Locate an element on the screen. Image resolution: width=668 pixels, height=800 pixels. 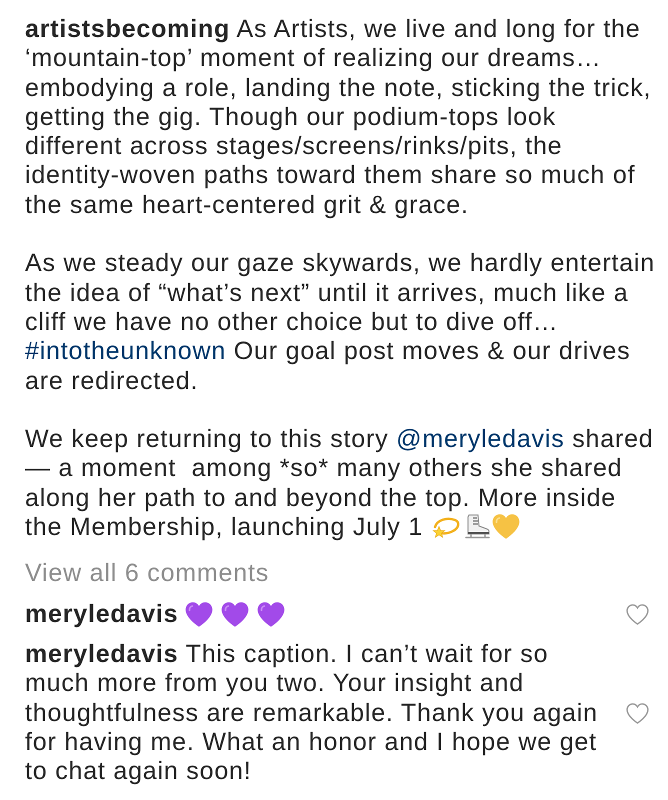
username-link: artistsbecoming is located at coordinates (127, 29).